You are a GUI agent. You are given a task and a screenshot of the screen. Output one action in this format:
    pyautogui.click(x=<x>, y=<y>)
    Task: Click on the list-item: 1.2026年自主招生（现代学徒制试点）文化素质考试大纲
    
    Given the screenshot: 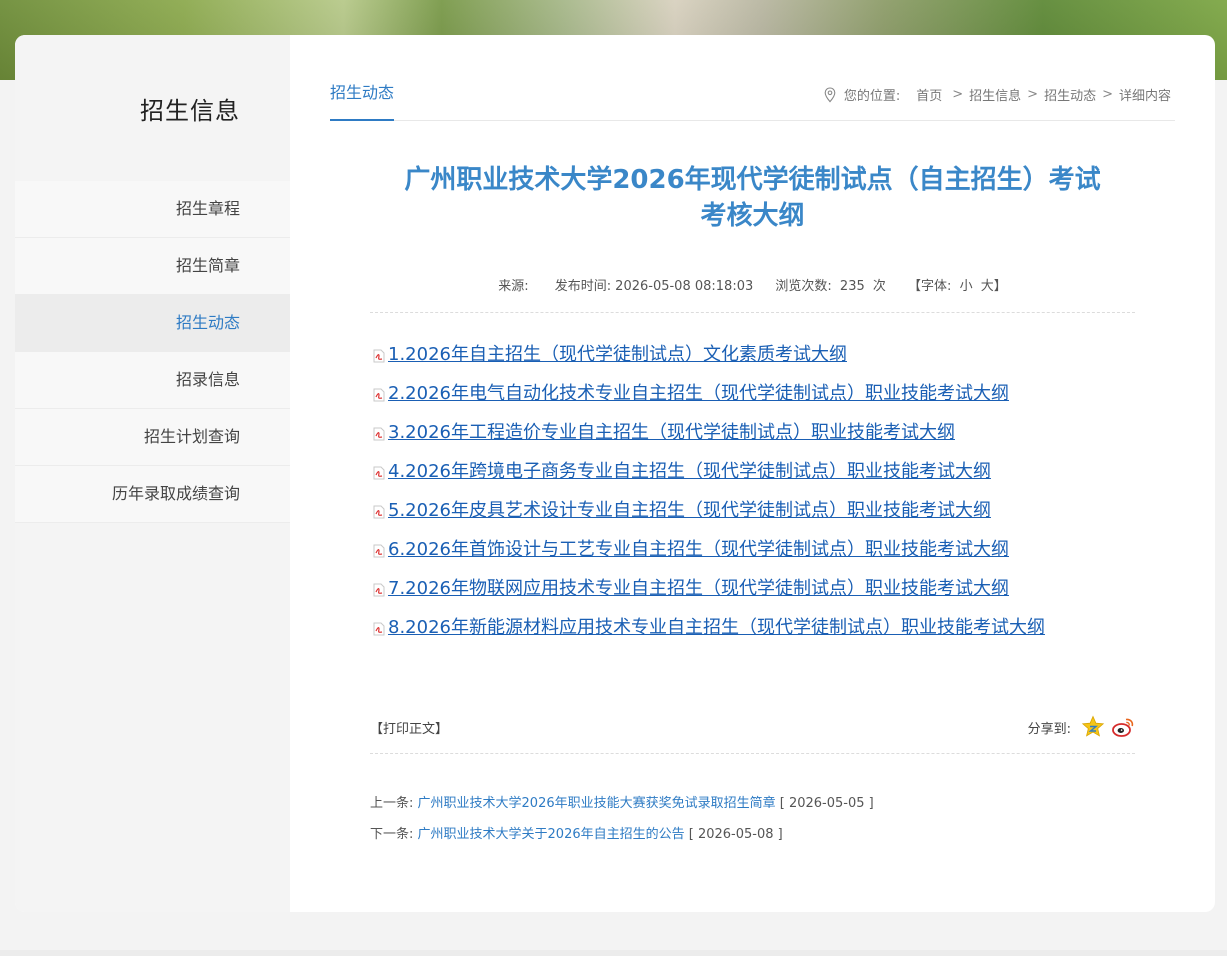 What is the action you would take?
    pyautogui.click(x=753, y=352)
    